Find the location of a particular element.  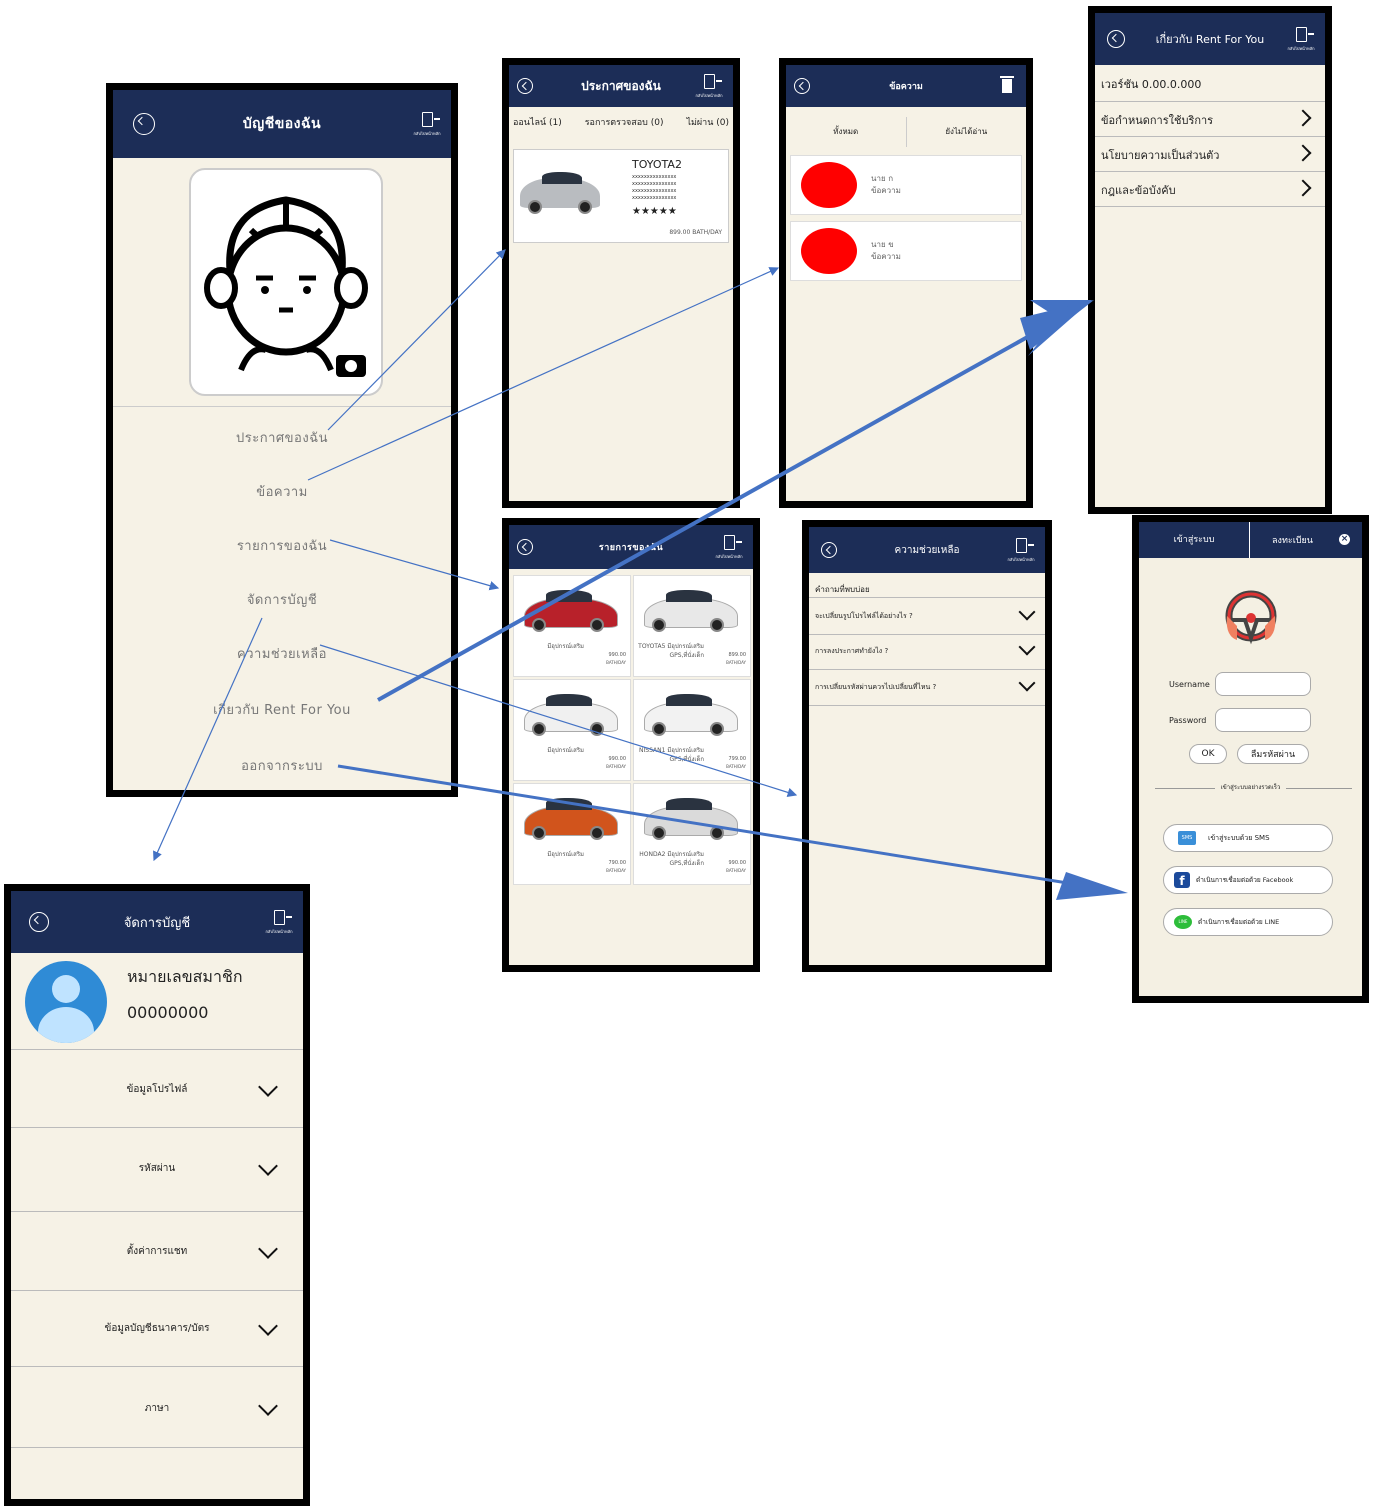

arrow-to-about is located at coordinates (709, 515).